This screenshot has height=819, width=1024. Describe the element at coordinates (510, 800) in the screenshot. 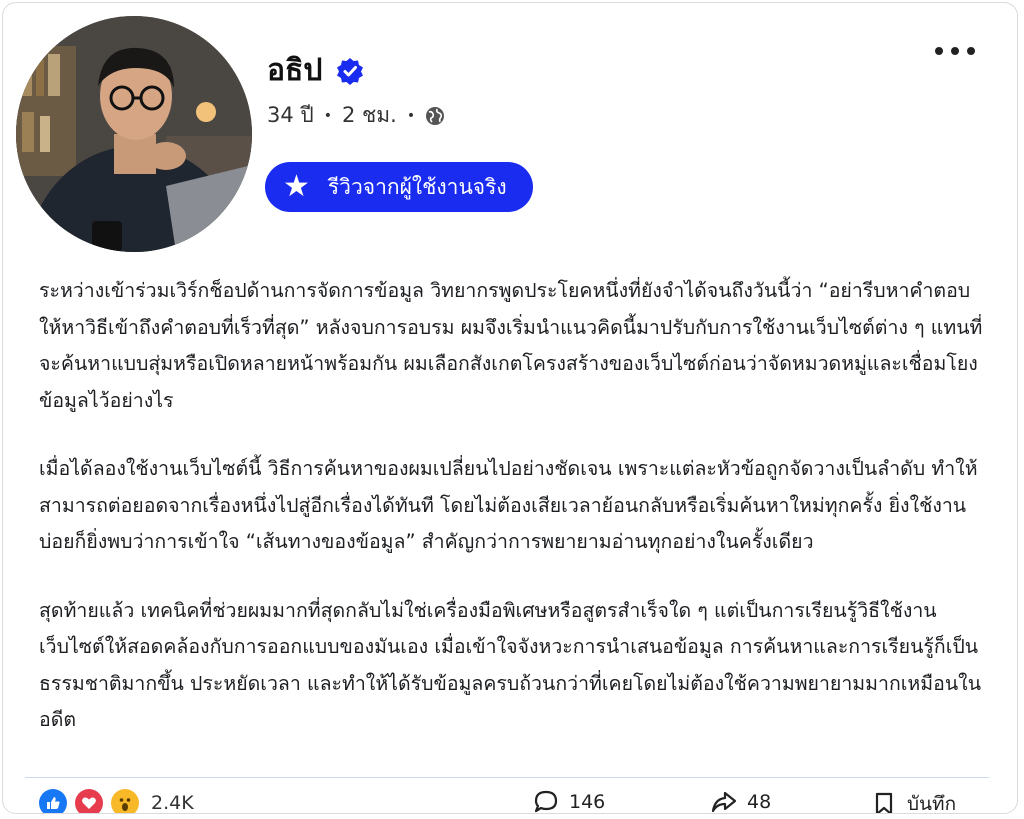

I see `post-footer: 2.4K 146 48 บันทึก` at that location.